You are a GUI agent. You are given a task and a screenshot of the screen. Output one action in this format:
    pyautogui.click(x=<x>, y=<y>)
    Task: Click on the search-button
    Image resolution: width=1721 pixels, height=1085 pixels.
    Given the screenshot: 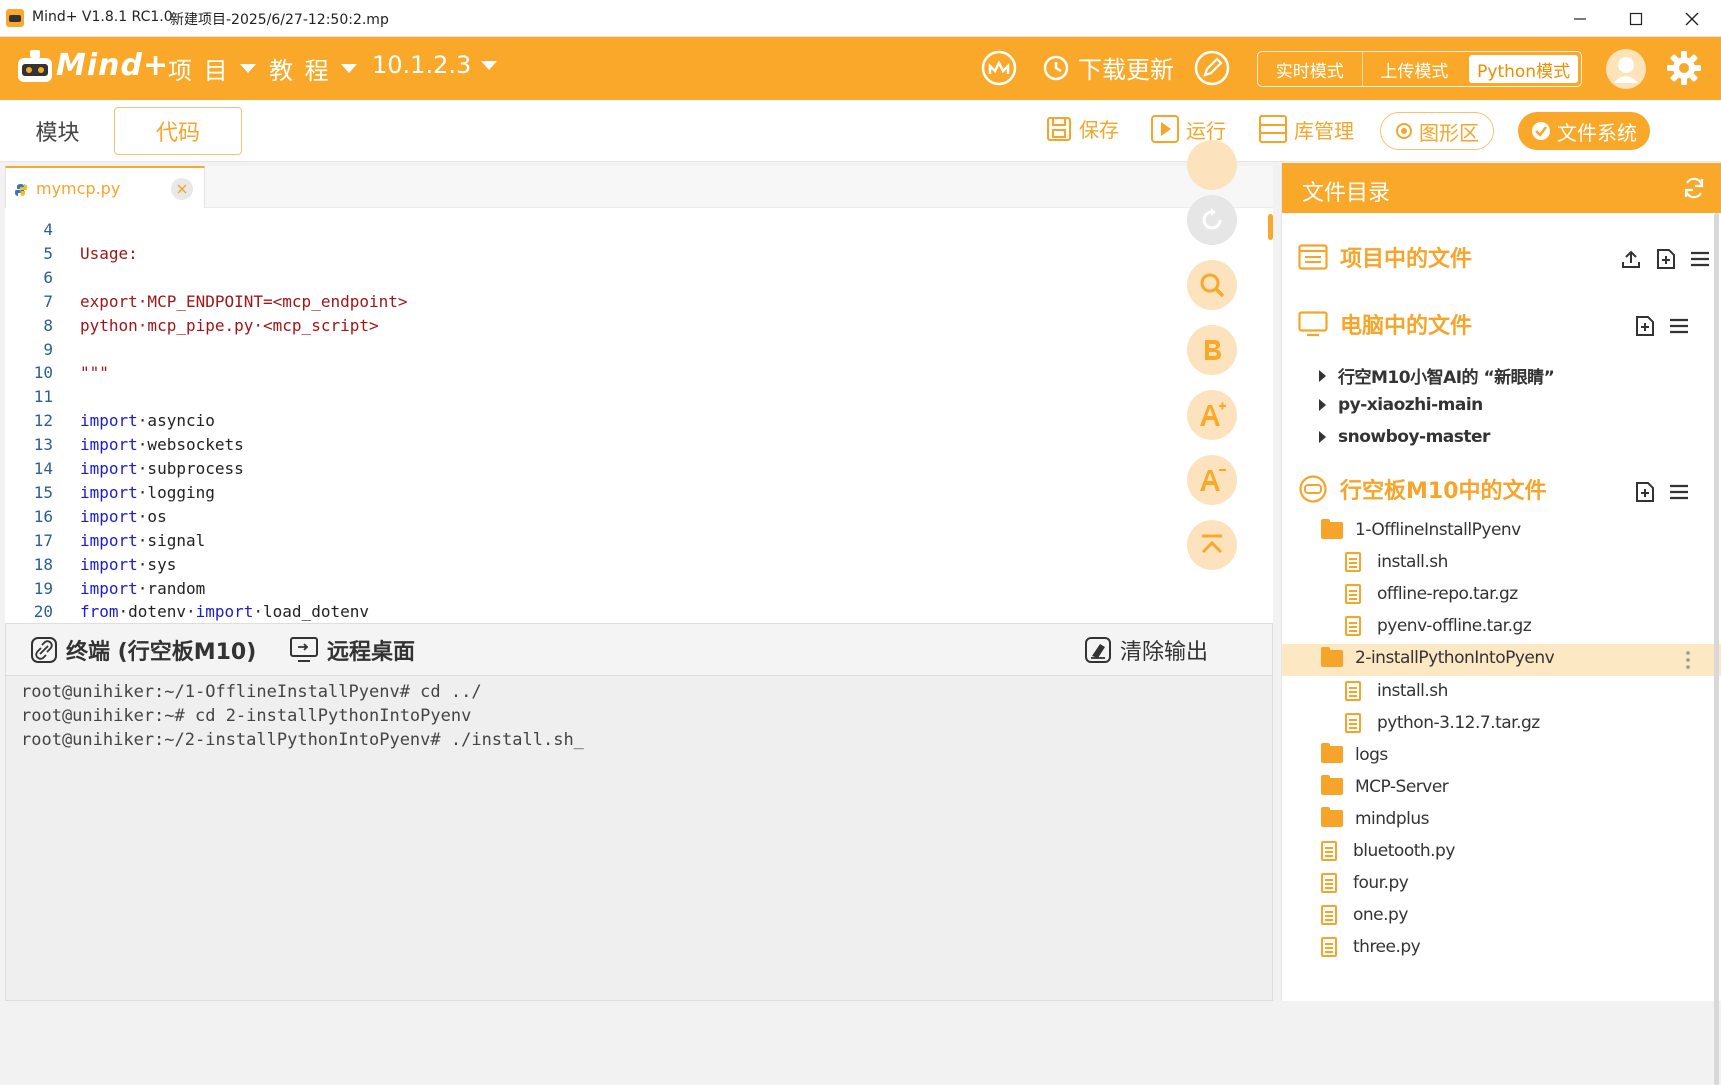 What is the action you would take?
    pyautogui.click(x=1212, y=285)
    